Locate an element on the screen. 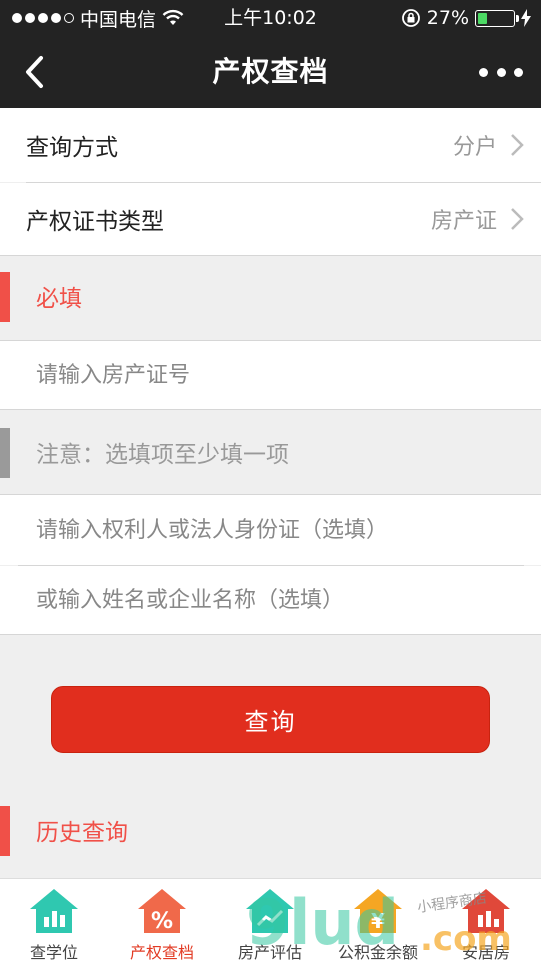 The image size is (541, 960). id-number-row is located at coordinates (270, 530).